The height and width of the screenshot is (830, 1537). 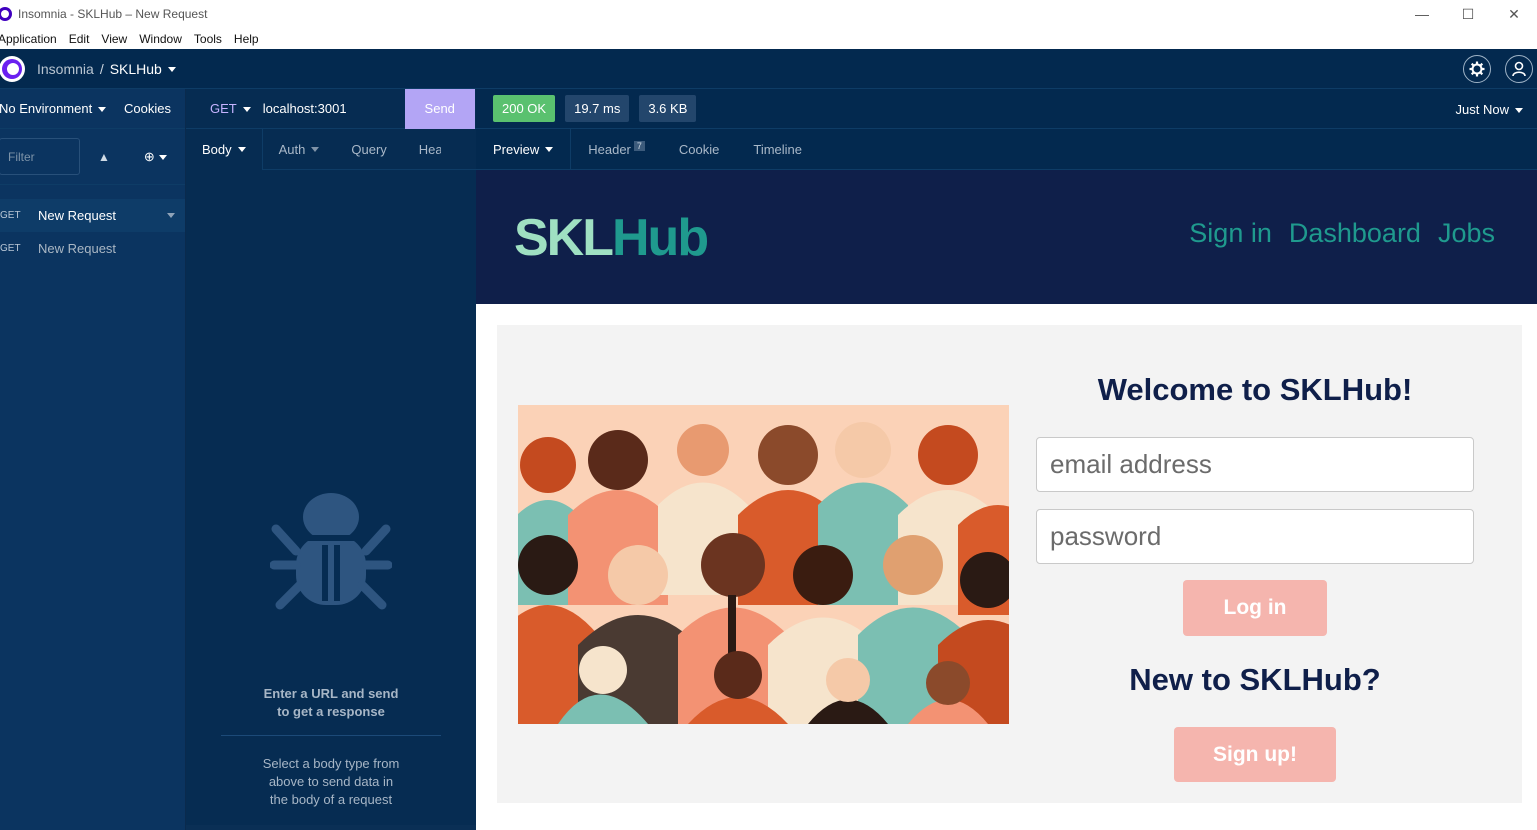 What do you see at coordinates (1514, 14) in the screenshot?
I see `close-icon: ✕` at bounding box center [1514, 14].